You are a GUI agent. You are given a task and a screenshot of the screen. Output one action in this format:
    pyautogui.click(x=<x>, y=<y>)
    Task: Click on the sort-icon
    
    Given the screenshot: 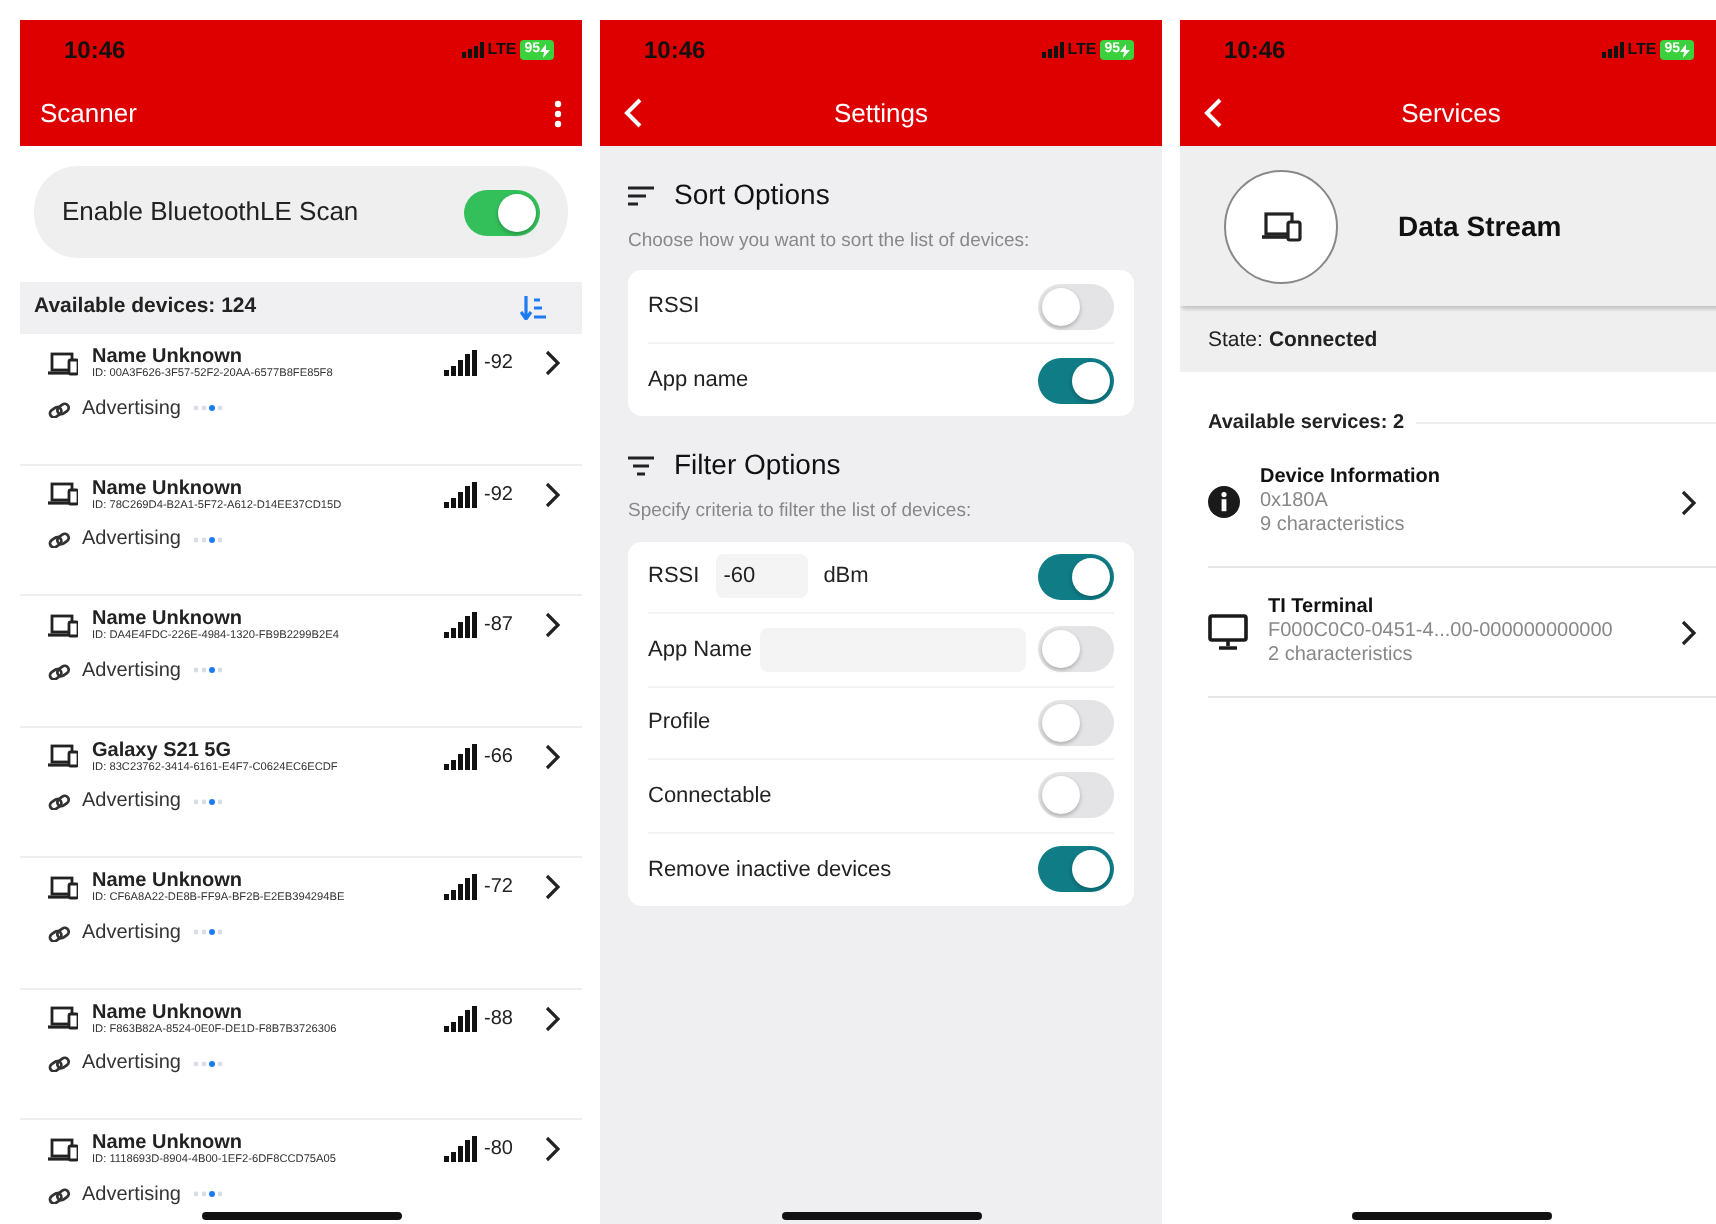 What is the action you would take?
    pyautogui.click(x=533, y=308)
    